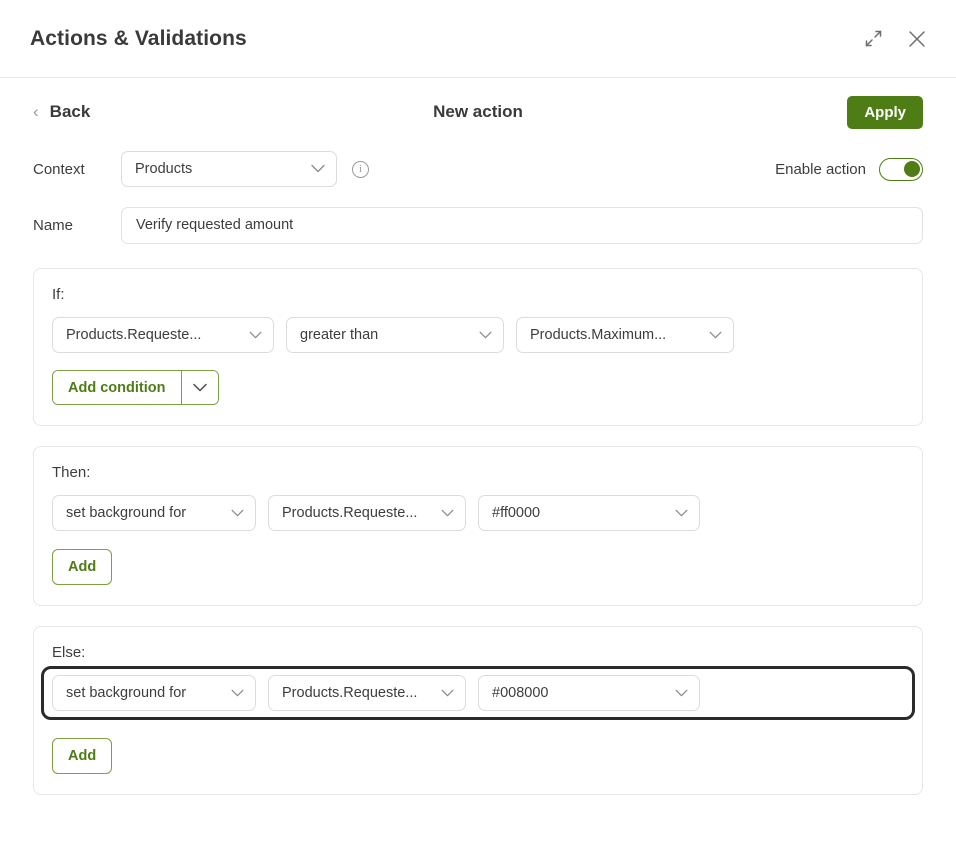 The width and height of the screenshot is (956, 860). I want to click on else-action-select: set background for, so click(154, 693).